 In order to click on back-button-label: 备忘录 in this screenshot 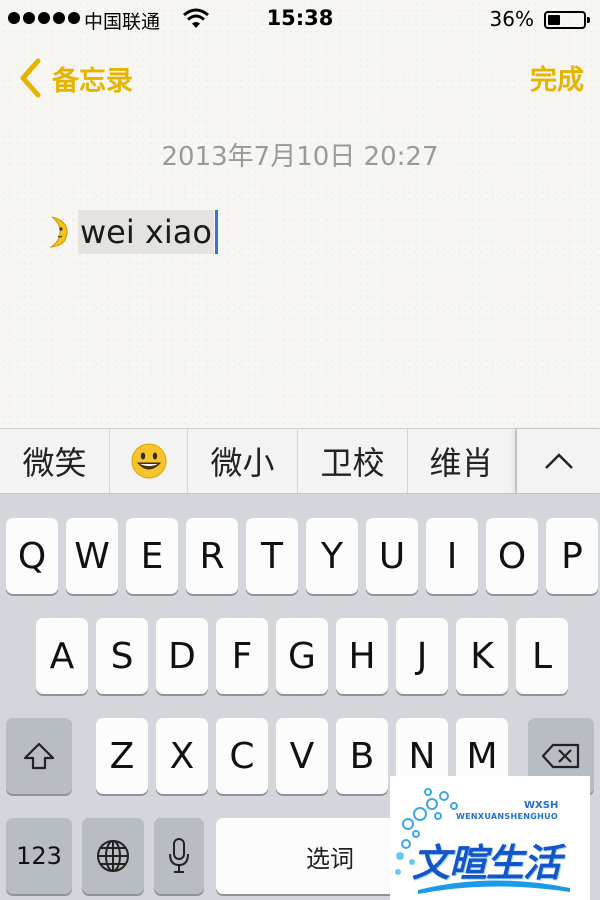, I will do `click(92, 81)`.